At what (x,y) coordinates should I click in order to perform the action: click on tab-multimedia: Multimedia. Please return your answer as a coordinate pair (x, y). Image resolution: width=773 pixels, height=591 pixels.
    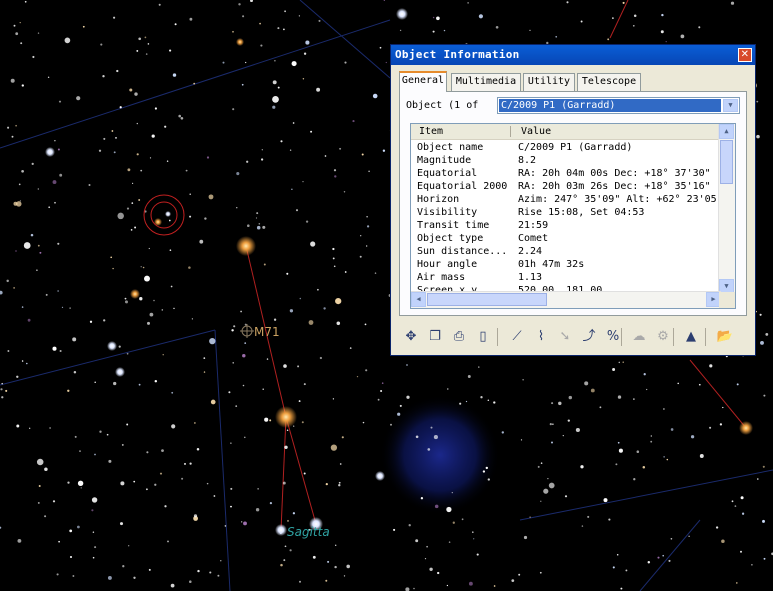
    Looking at the image, I should click on (486, 82).